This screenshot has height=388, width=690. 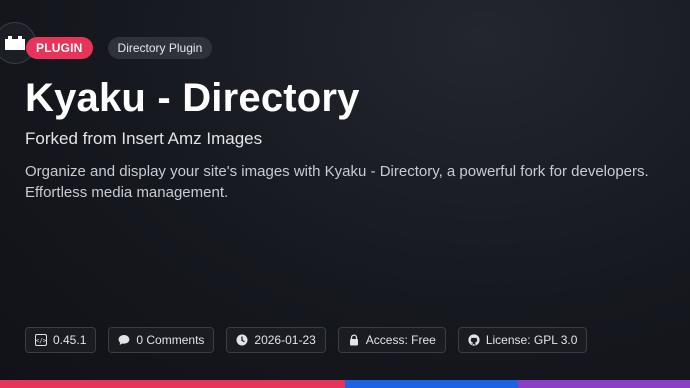 What do you see at coordinates (144, 138) in the screenshot?
I see `page-subtitle: Forked from Insert Amz Images` at bounding box center [144, 138].